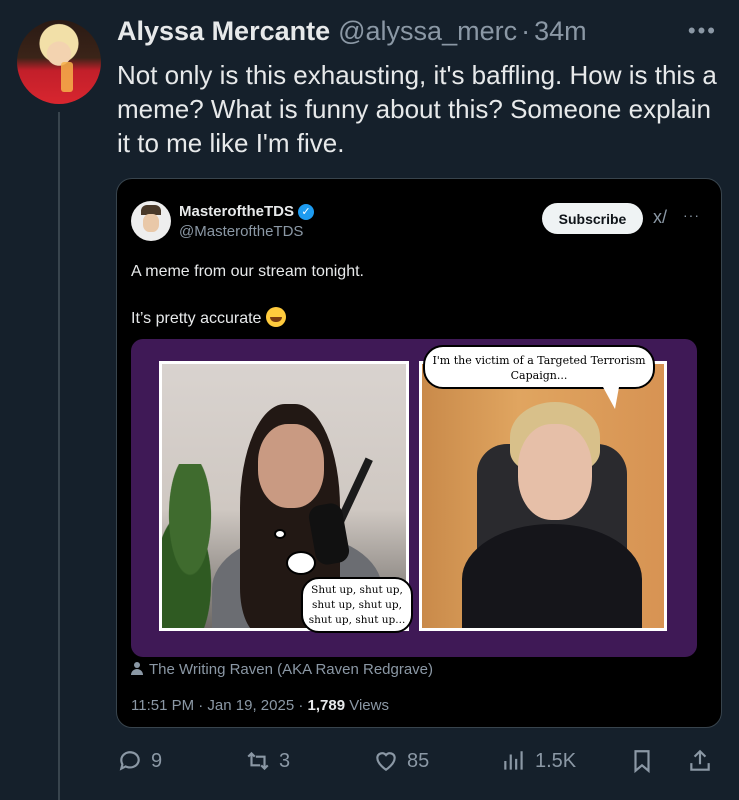 The height and width of the screenshot is (800, 739). I want to click on bookmark-icon, so click(642, 762).